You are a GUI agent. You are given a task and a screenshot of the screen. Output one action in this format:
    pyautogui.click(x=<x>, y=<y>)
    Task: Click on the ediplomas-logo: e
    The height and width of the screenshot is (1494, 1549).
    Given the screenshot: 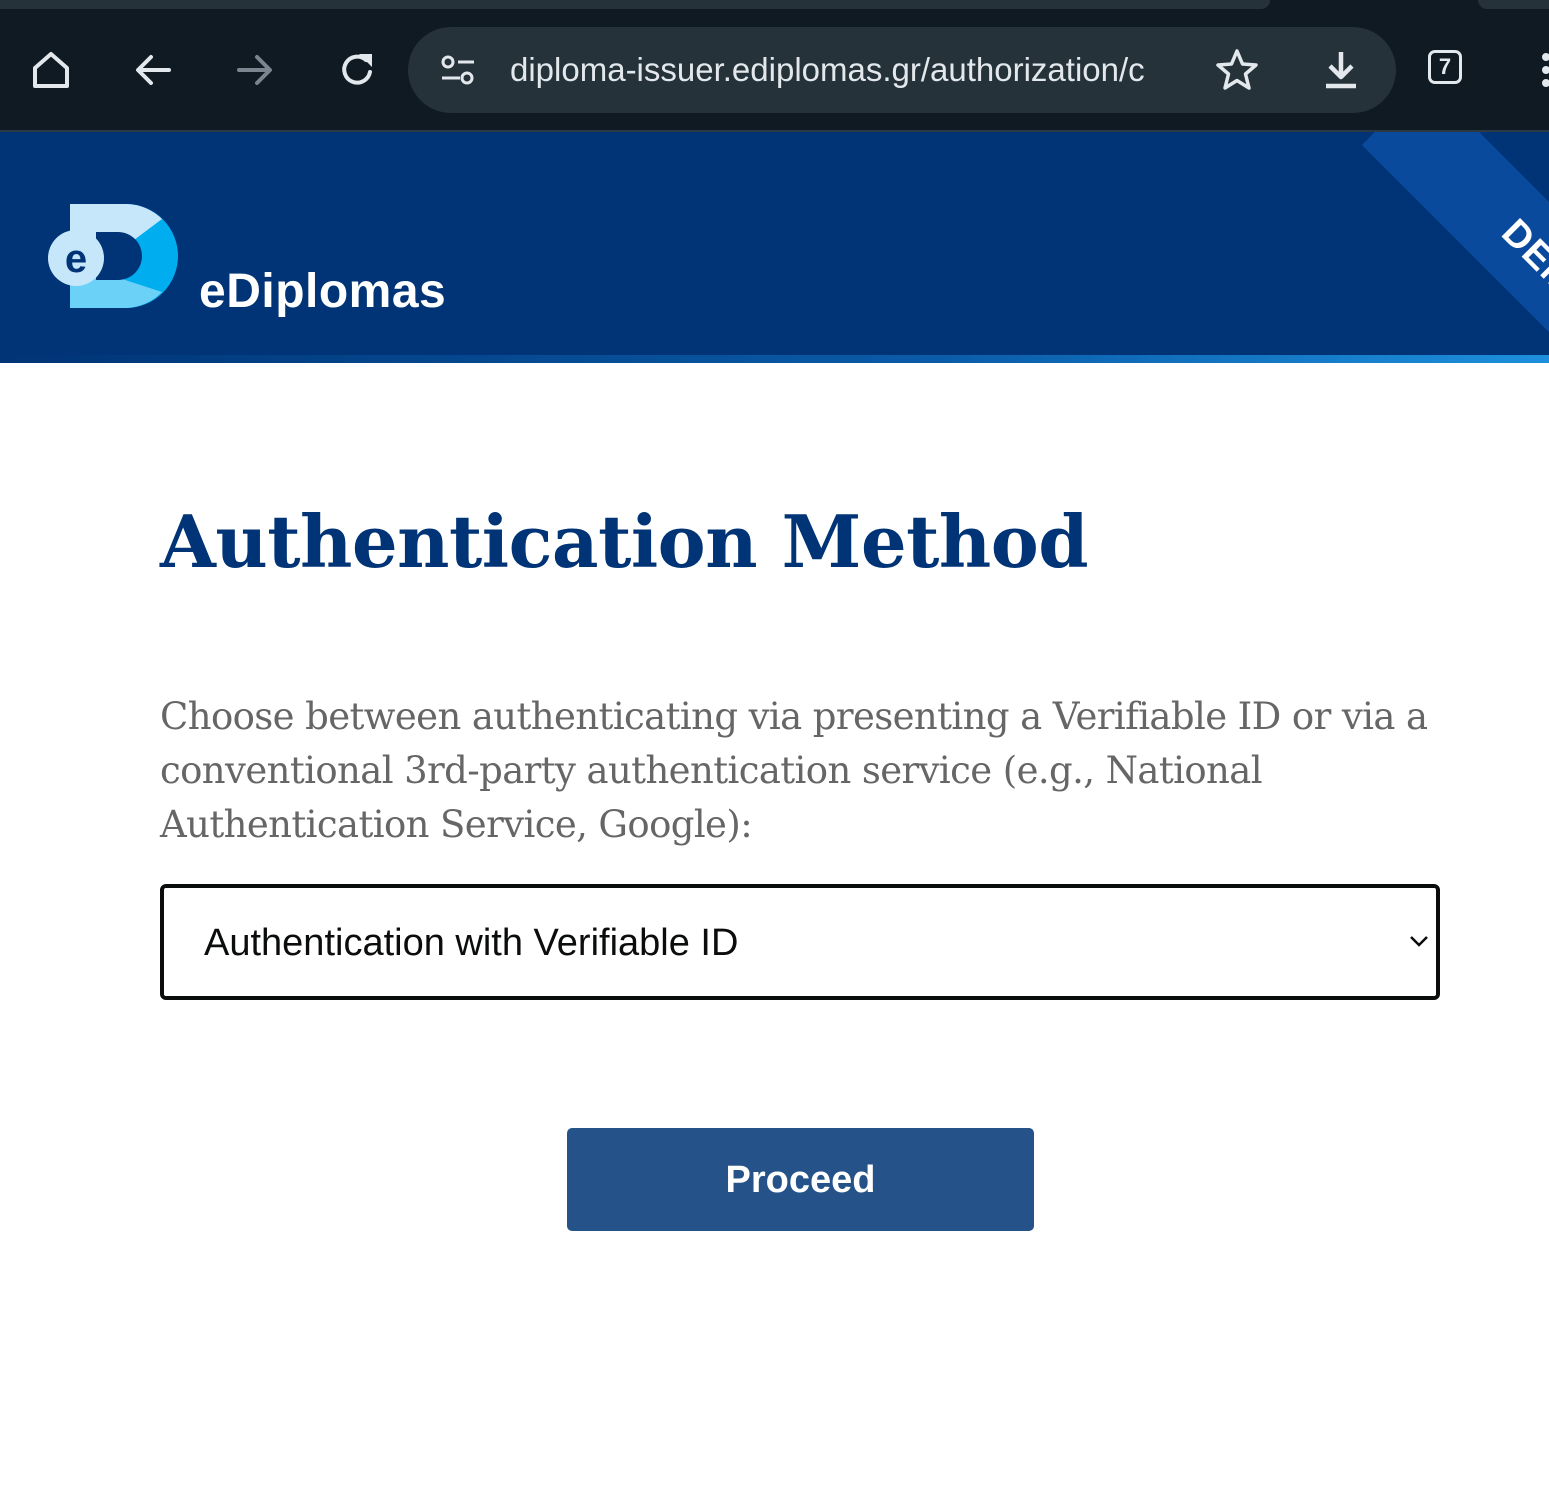 What is the action you would take?
    pyautogui.click(x=113, y=259)
    